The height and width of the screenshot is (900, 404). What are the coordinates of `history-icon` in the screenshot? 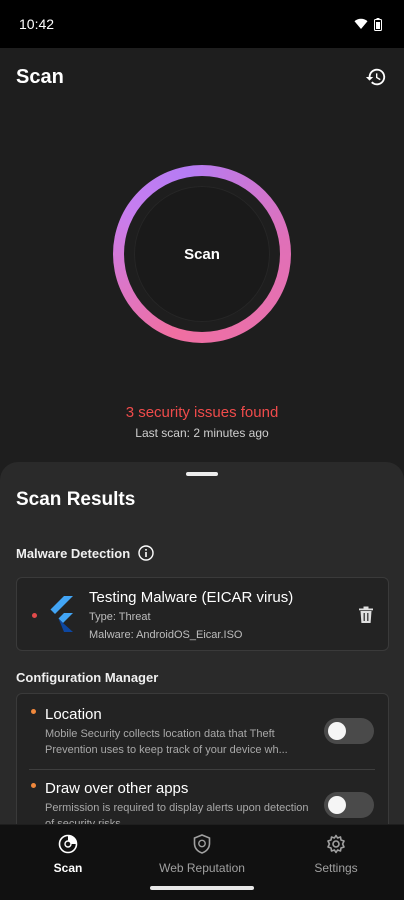 It's located at (375, 77).